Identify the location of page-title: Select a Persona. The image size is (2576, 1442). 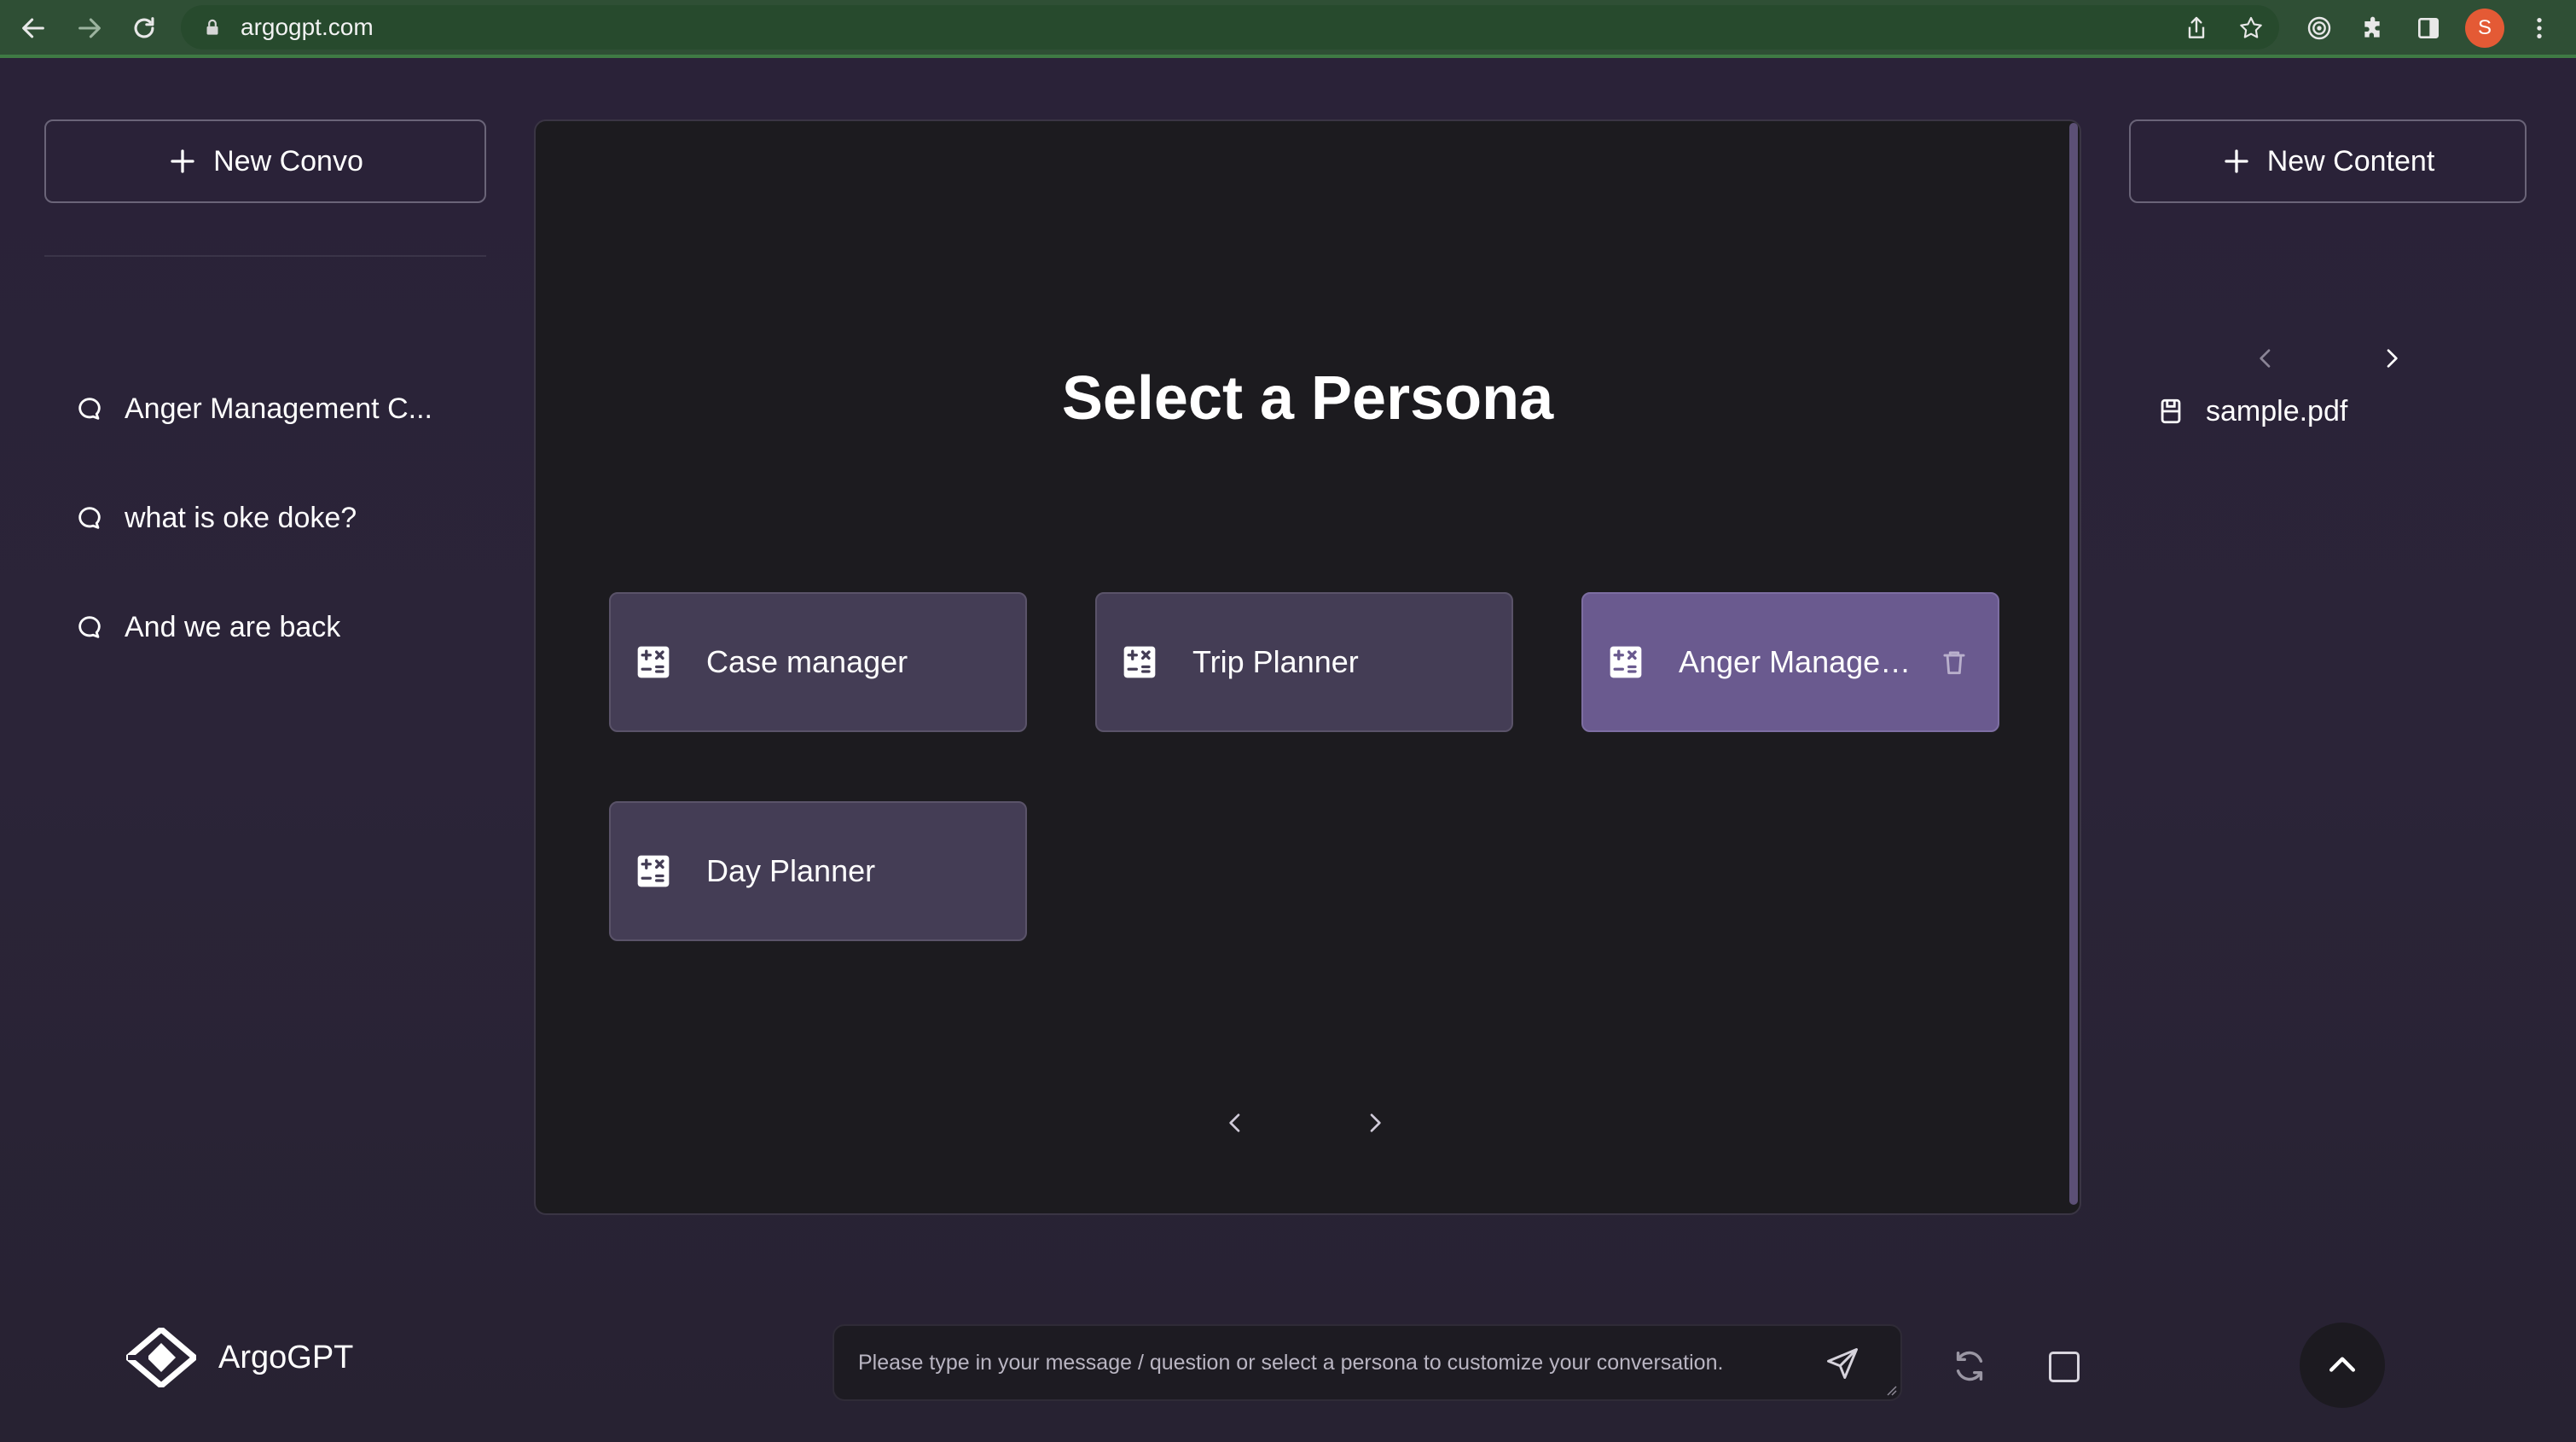
(1307, 398).